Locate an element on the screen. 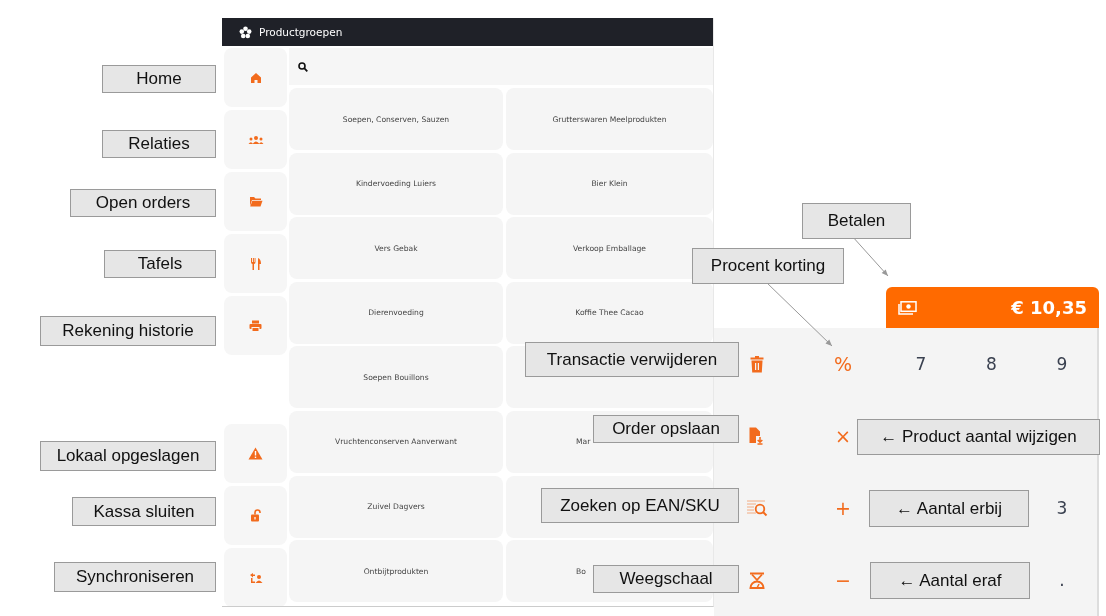 This screenshot has height=616, width=1106. cutlery-icon is located at coordinates (255, 263).